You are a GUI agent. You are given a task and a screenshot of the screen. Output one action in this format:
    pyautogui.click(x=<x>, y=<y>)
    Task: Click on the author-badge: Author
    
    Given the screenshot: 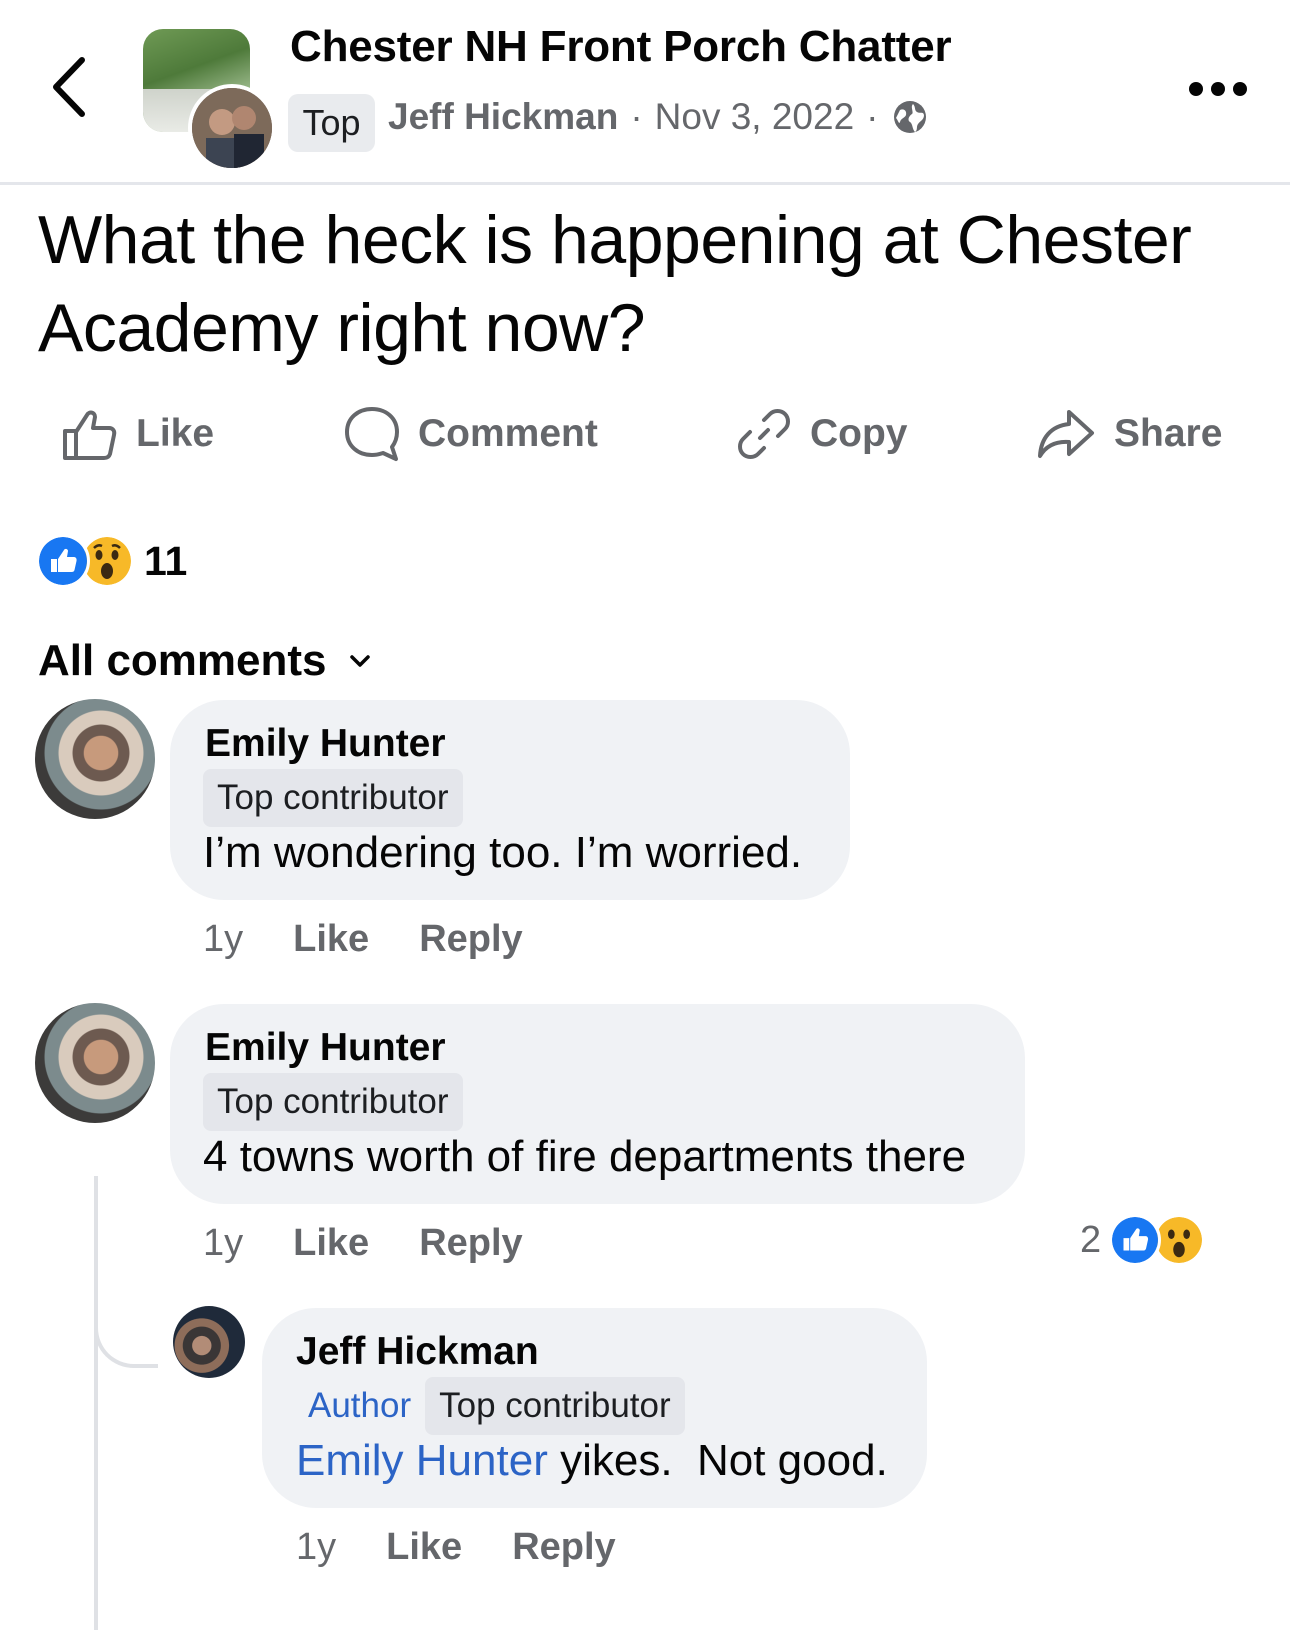 What is the action you would take?
    pyautogui.click(x=360, y=1405)
    